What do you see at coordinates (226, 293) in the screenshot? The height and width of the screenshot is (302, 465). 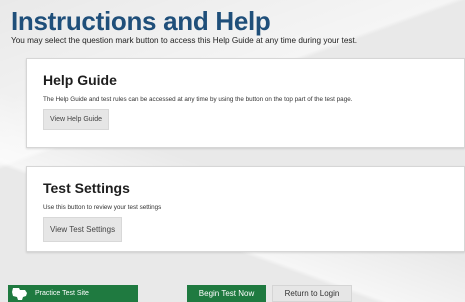 I see `begin-test-now-button: Begin Test Now` at bounding box center [226, 293].